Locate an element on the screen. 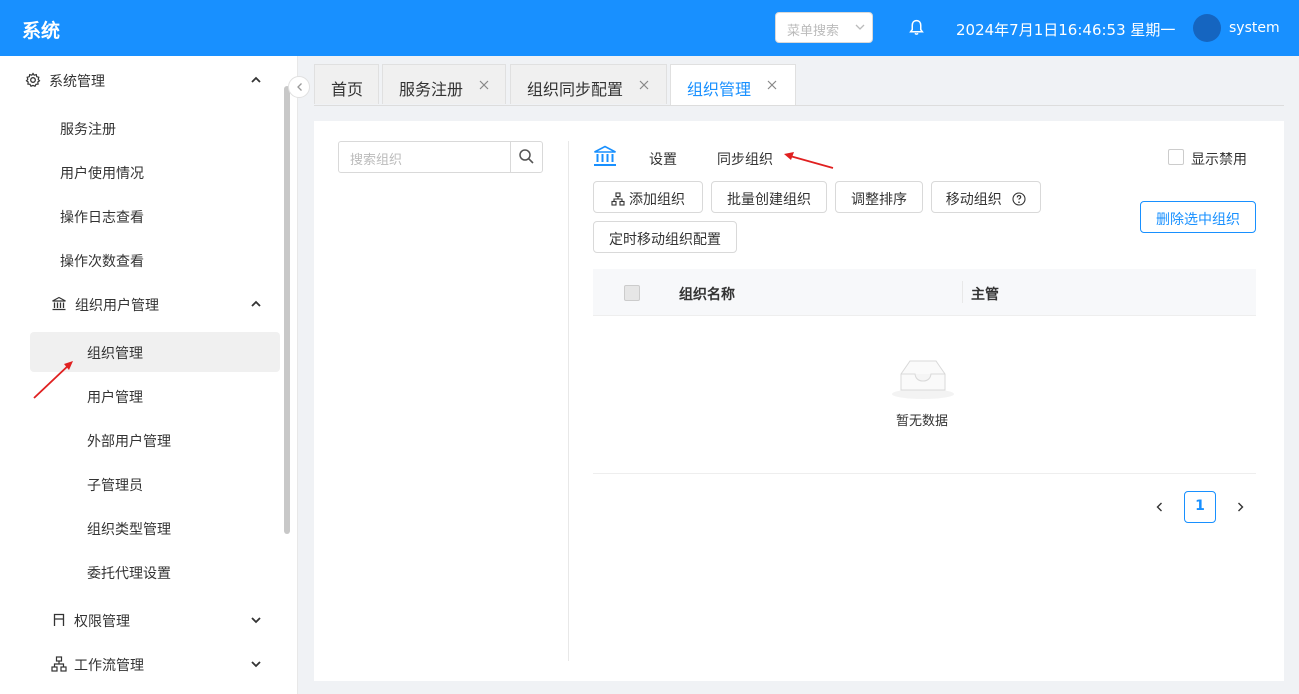  sidebar-item-external-user: 外部用户管理 is located at coordinates (129, 441).